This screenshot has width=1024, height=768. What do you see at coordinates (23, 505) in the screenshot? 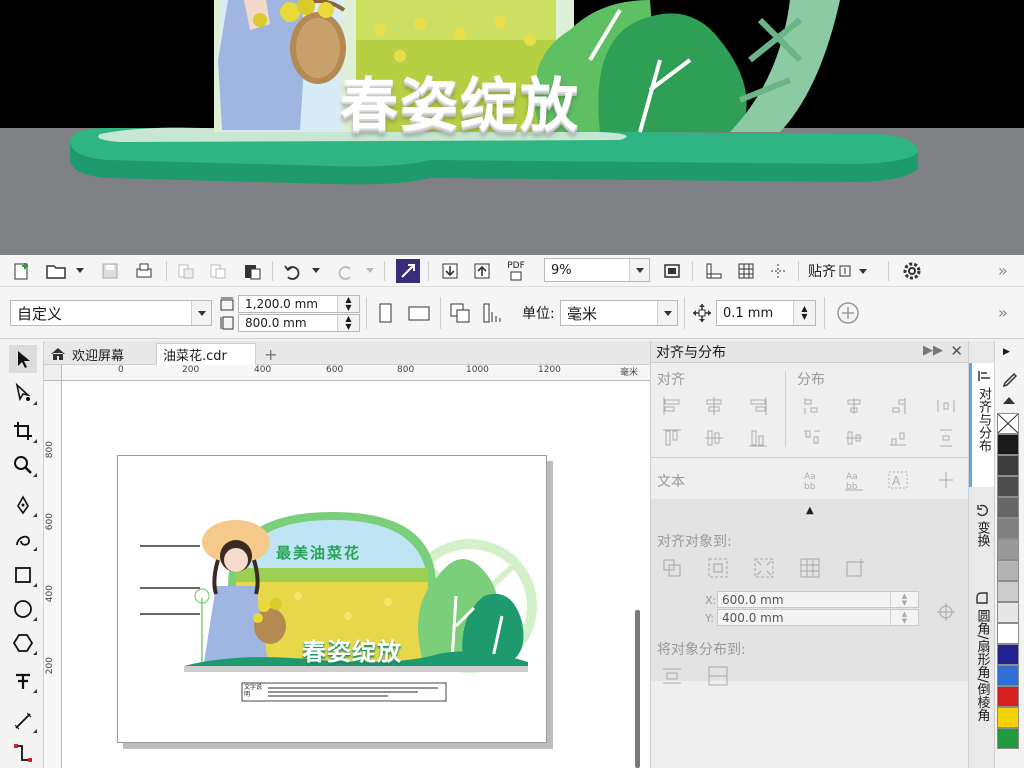
I see `pen-tool-icon` at bounding box center [23, 505].